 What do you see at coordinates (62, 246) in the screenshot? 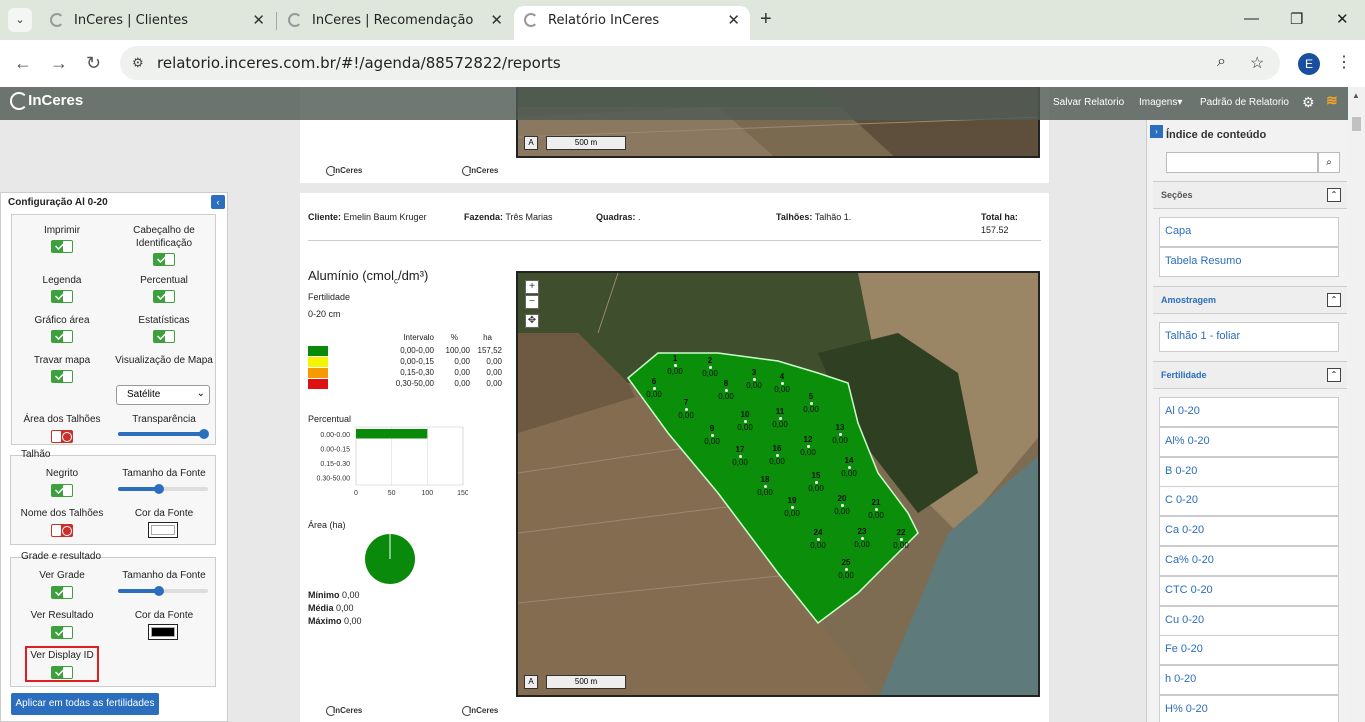
I see `imprimir-toggle` at bounding box center [62, 246].